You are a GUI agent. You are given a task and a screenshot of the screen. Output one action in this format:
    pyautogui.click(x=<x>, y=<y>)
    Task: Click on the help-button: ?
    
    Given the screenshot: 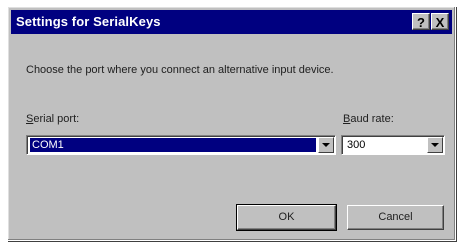 What is the action you would take?
    pyautogui.click(x=421, y=21)
    